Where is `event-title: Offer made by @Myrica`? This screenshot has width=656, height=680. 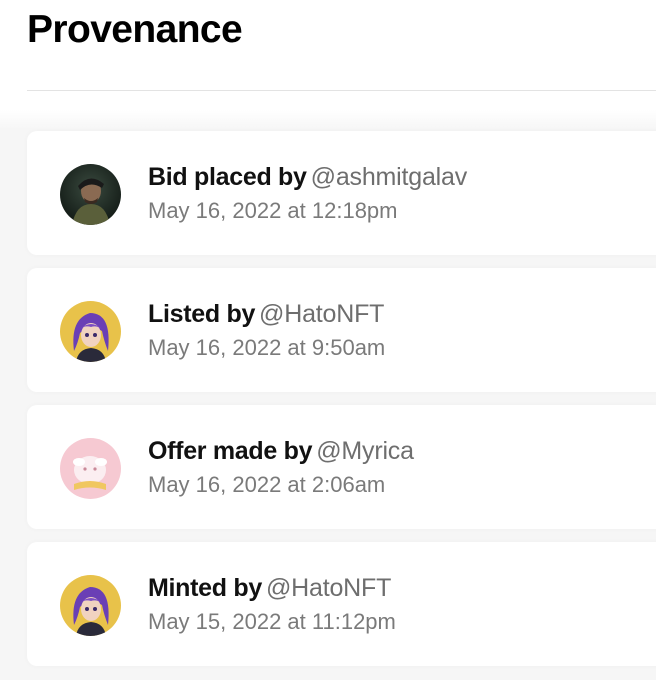 event-title: Offer made by @Myrica is located at coordinates (281, 451).